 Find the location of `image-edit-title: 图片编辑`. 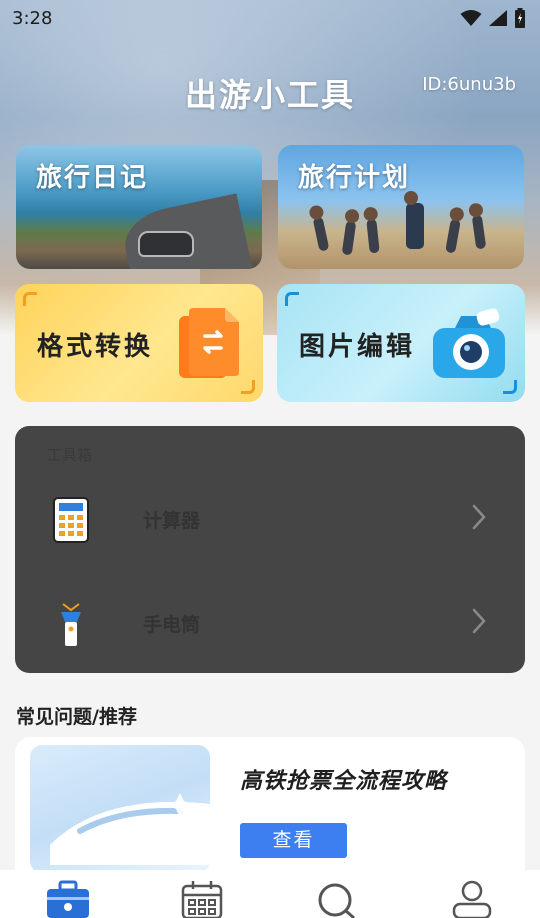

image-edit-title: 图片编辑 is located at coordinates (357, 347).